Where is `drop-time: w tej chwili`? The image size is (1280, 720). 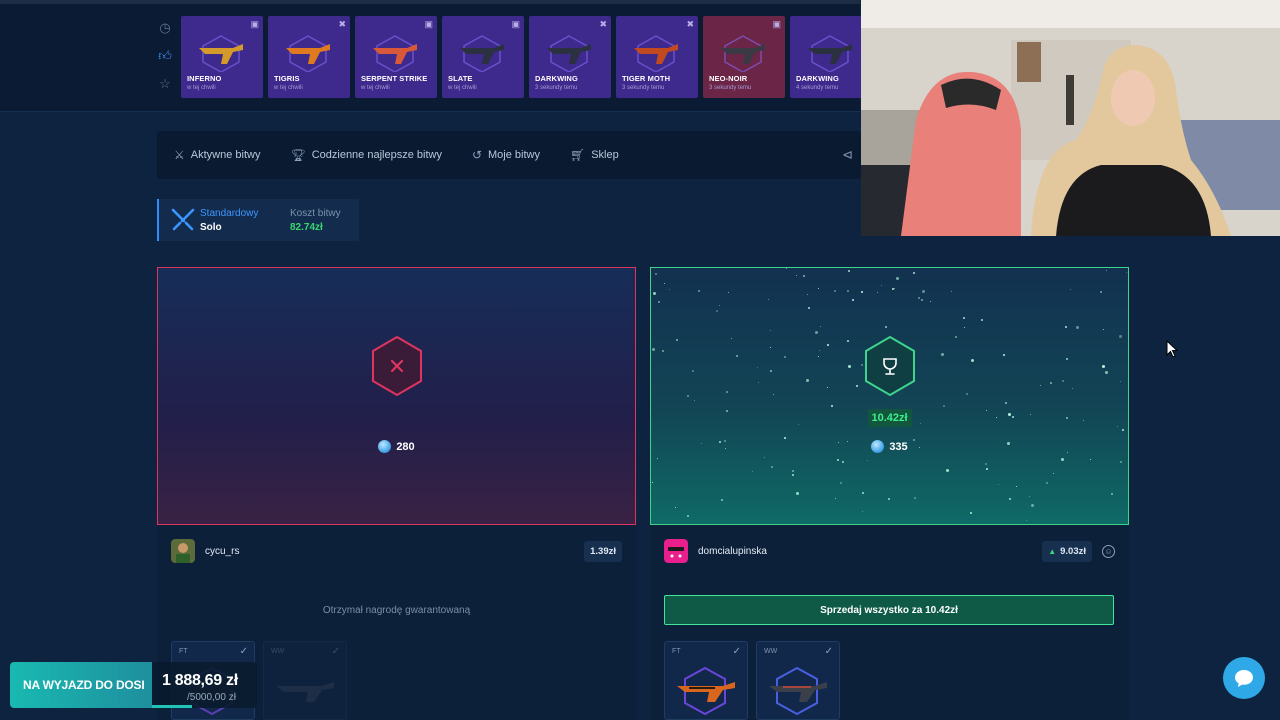
drop-time: w tej chwili is located at coordinates (462, 88).